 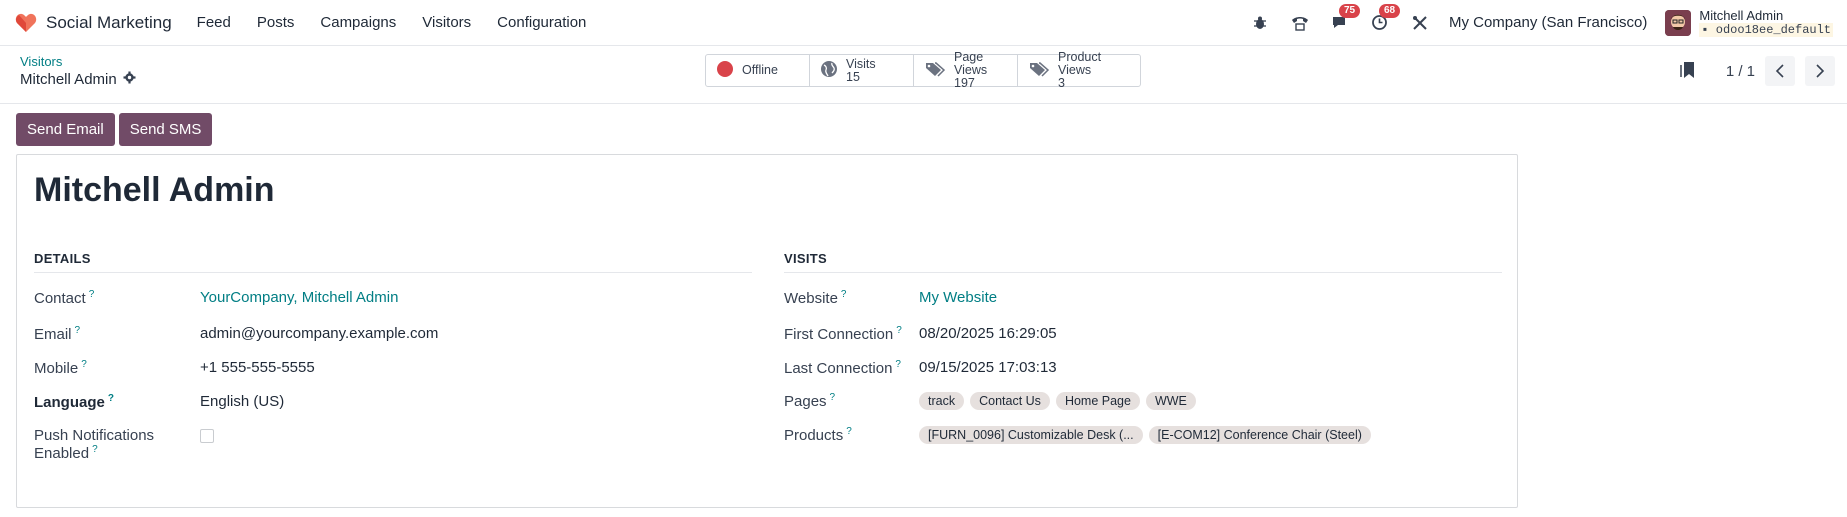 I want to click on status-button: Offline, so click(x=758, y=70).